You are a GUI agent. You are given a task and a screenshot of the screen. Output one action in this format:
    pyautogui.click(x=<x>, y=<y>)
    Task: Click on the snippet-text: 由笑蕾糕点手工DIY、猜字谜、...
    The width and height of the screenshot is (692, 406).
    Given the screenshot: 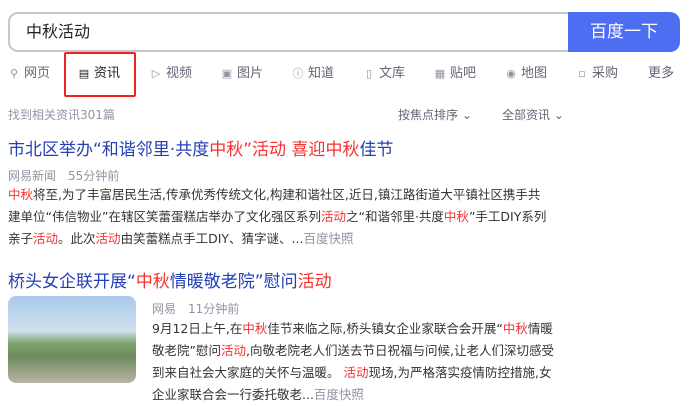 What is the action you would take?
    pyautogui.click(x=212, y=238)
    